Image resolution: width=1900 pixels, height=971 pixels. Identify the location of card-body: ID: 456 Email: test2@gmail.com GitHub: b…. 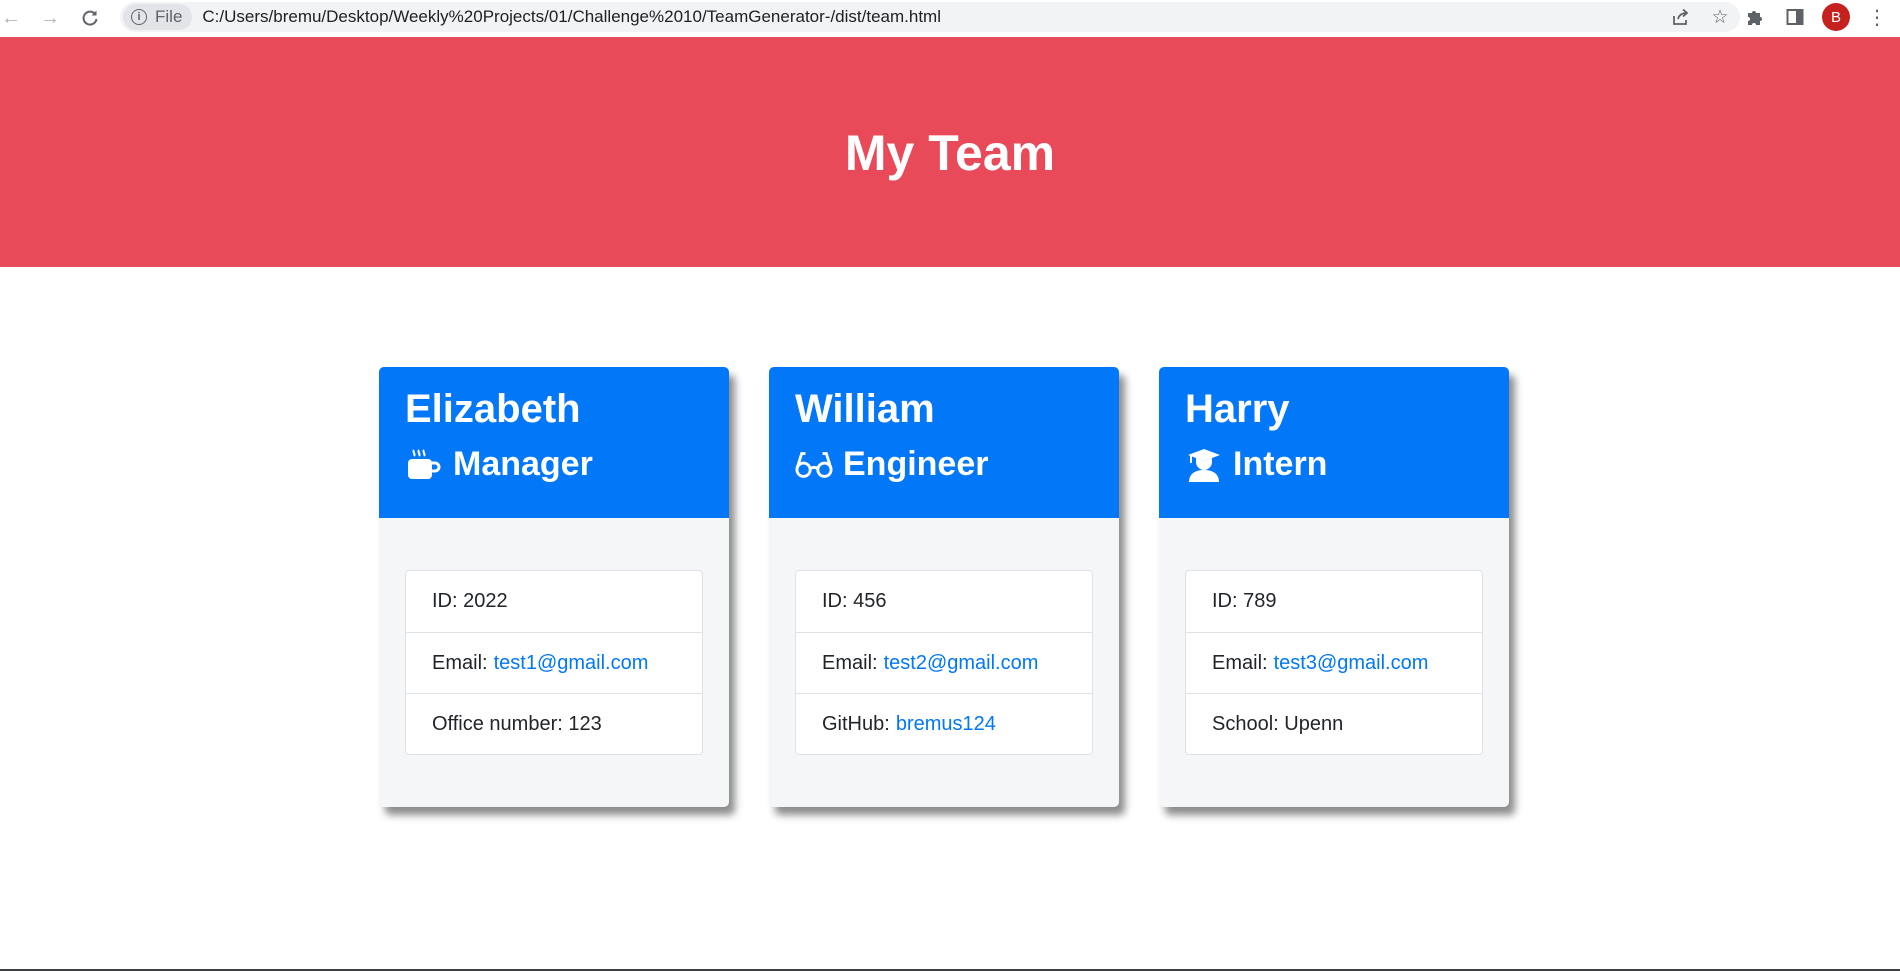
(944, 636).